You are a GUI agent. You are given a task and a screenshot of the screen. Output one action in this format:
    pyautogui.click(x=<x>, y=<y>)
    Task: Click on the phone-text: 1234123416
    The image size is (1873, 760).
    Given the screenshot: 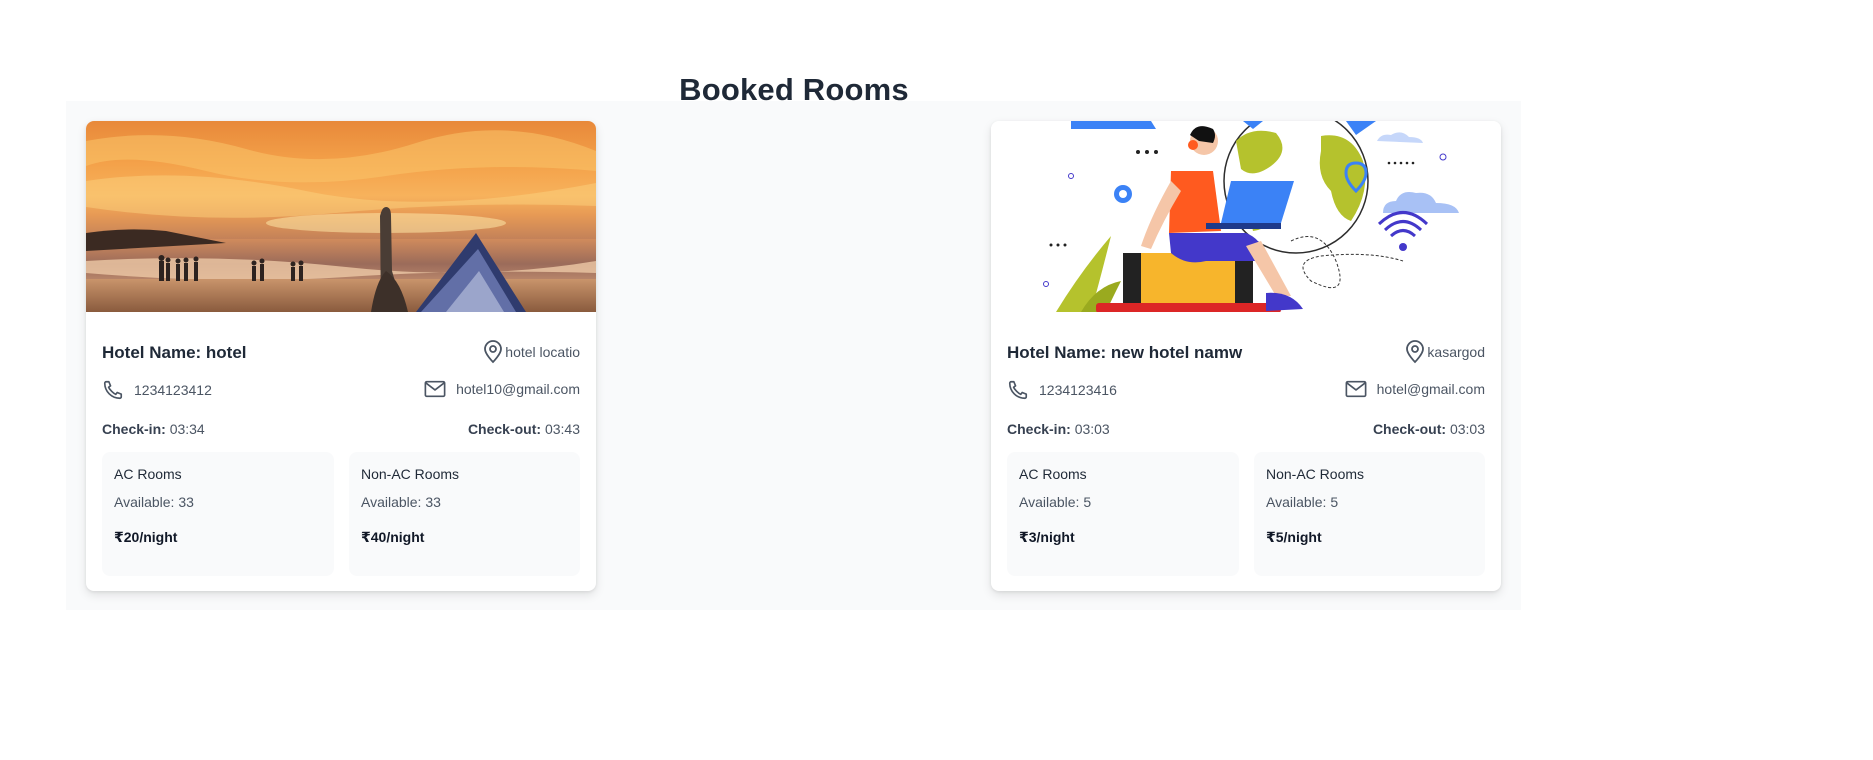 What is the action you would take?
    pyautogui.click(x=1078, y=390)
    